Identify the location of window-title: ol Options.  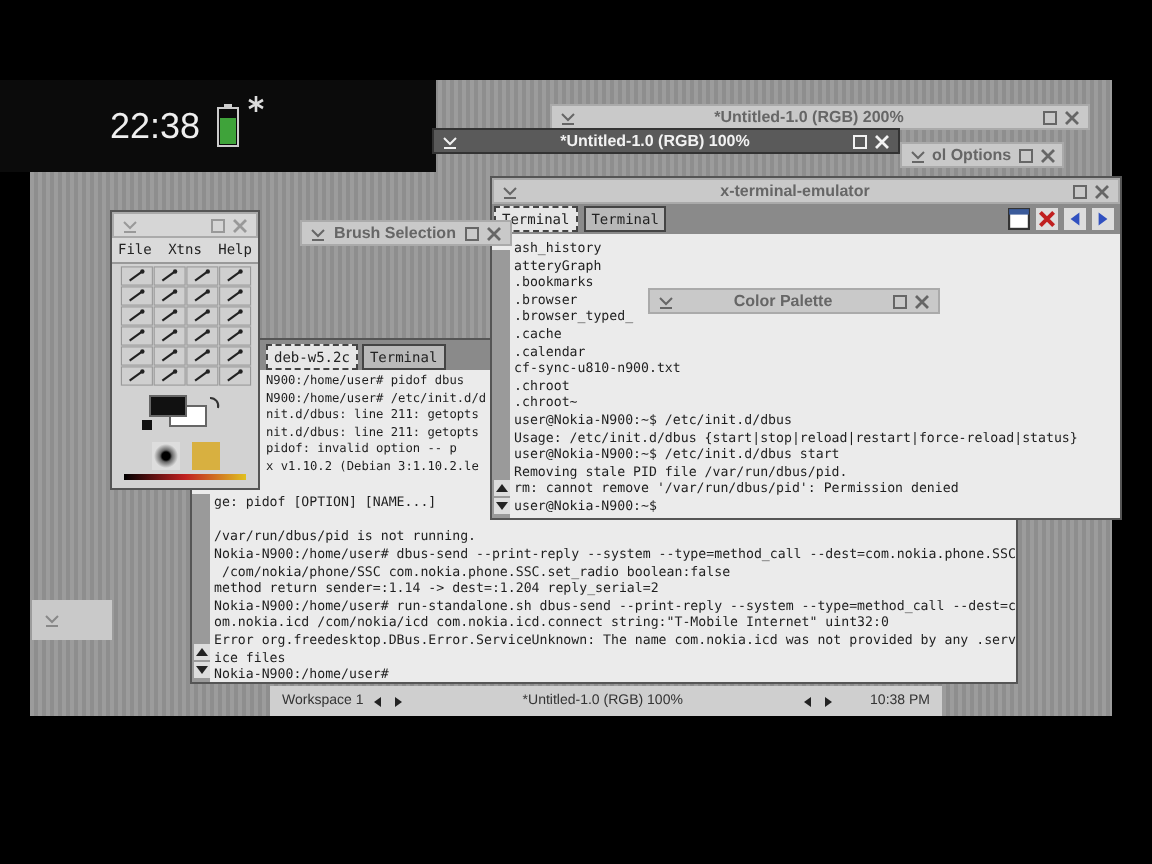
(972, 155).